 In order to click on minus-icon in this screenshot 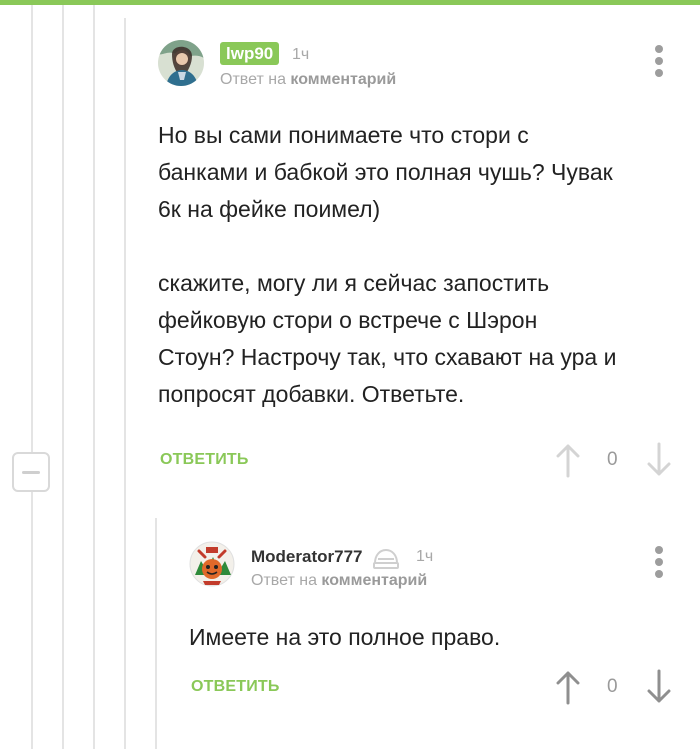, I will do `click(31, 472)`.